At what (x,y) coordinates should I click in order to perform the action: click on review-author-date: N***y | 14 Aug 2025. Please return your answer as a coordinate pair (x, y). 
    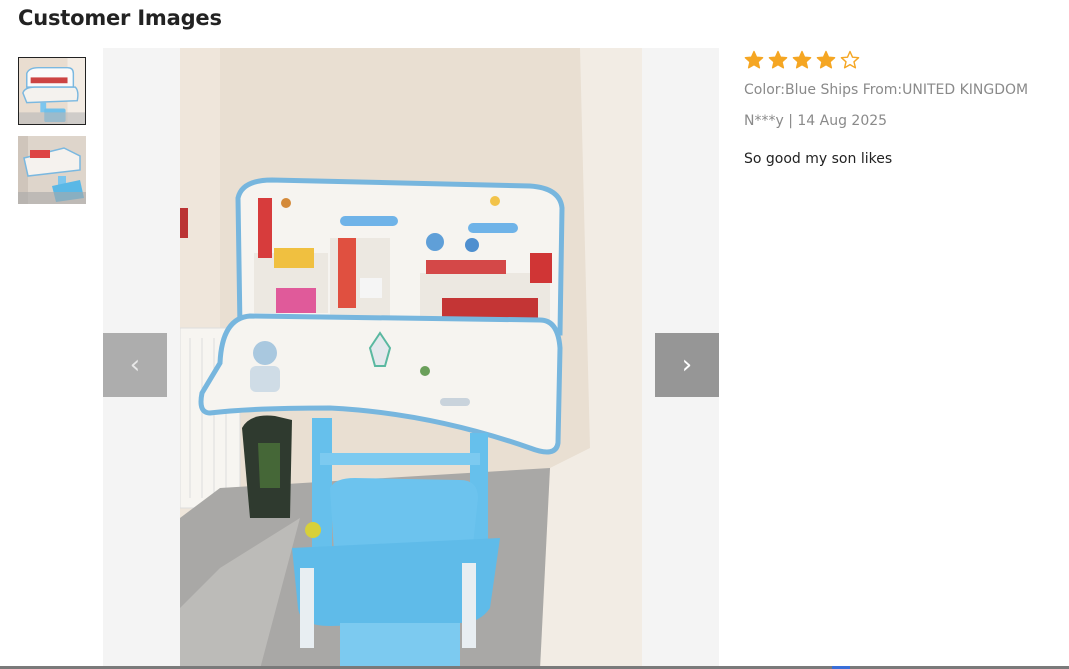
    Looking at the image, I should click on (816, 121).